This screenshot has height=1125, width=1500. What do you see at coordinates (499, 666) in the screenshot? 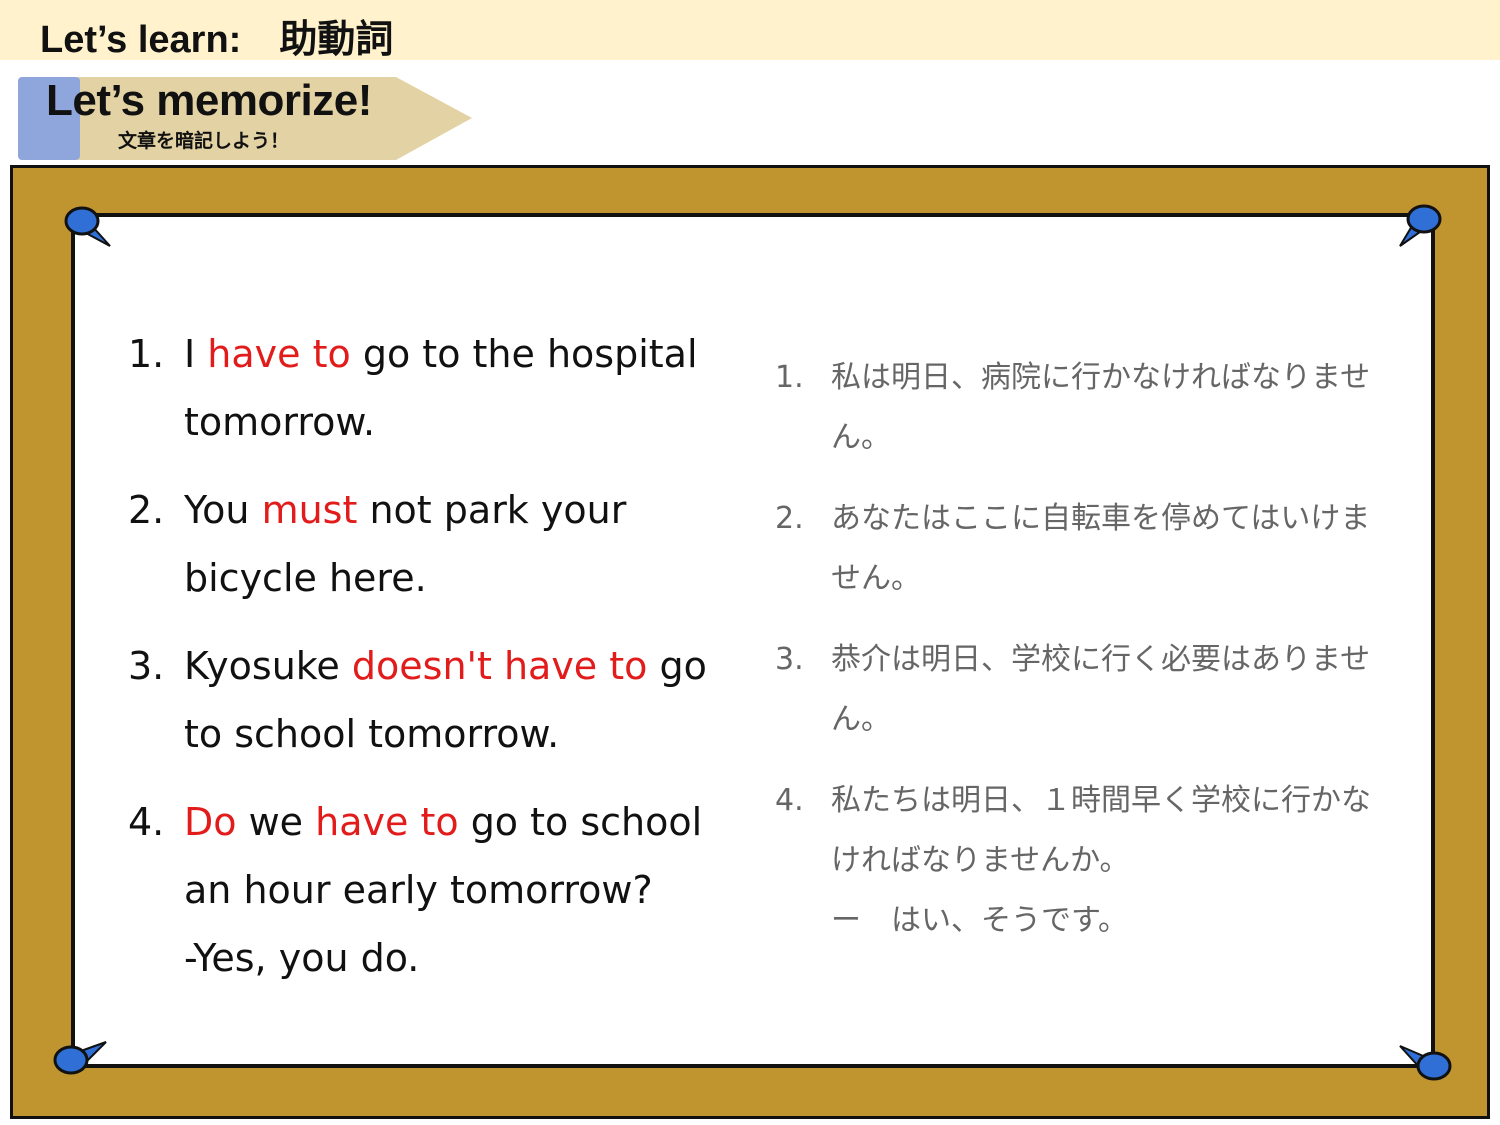
I see `highlight-text: doesn't have to` at bounding box center [499, 666].